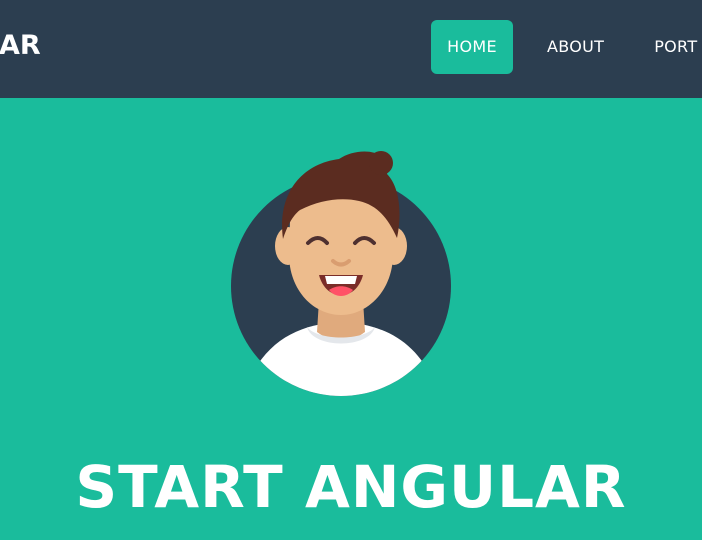 The width and height of the screenshot is (702, 540). I want to click on teeth, so click(341, 280).